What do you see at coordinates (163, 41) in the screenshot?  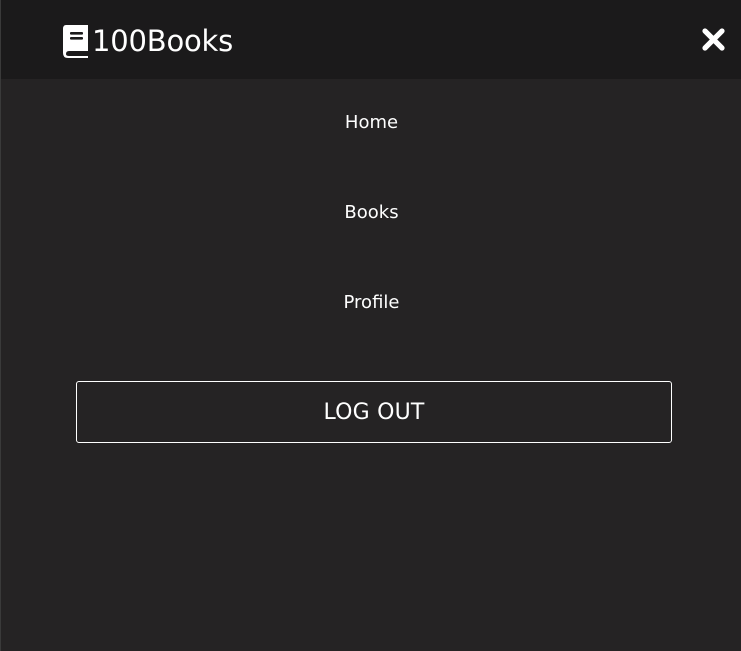 I see `brand-name: 100Books` at bounding box center [163, 41].